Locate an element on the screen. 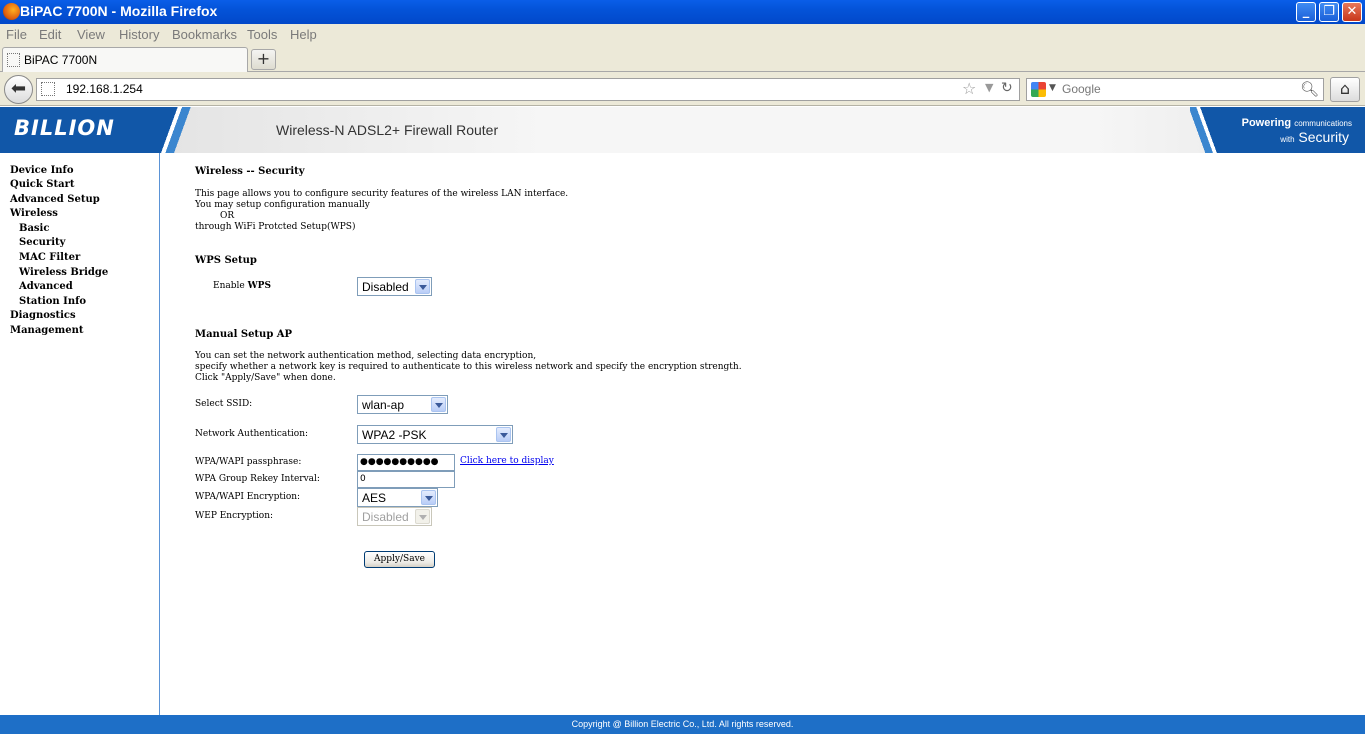 The width and height of the screenshot is (1365, 734). tab-strip: BiPAC 7700N + is located at coordinates (682, 59).